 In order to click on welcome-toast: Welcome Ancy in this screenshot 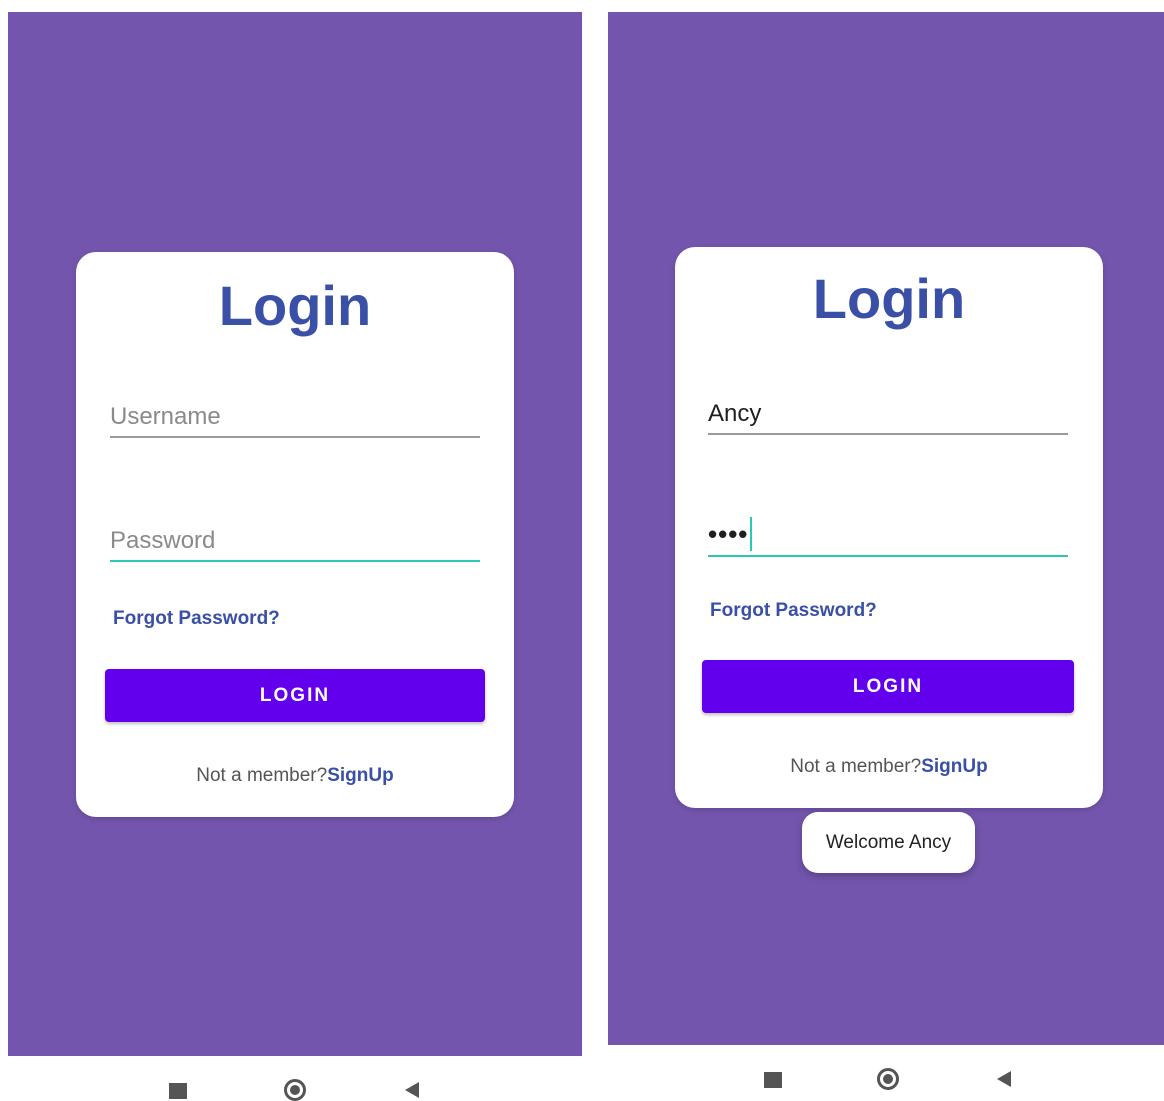, I will do `click(888, 842)`.